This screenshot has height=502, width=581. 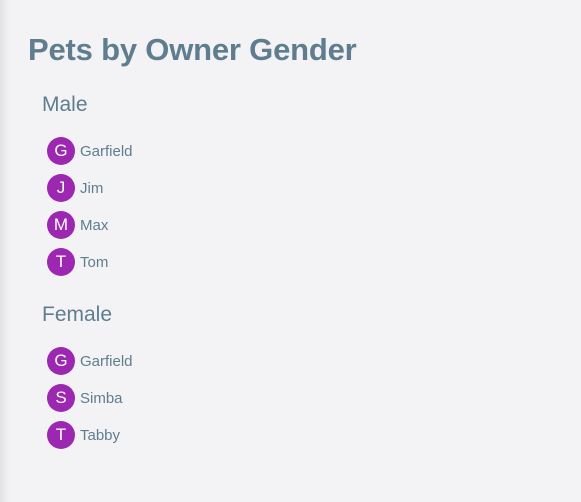 What do you see at coordinates (61, 225) in the screenshot?
I see `avatar: M` at bounding box center [61, 225].